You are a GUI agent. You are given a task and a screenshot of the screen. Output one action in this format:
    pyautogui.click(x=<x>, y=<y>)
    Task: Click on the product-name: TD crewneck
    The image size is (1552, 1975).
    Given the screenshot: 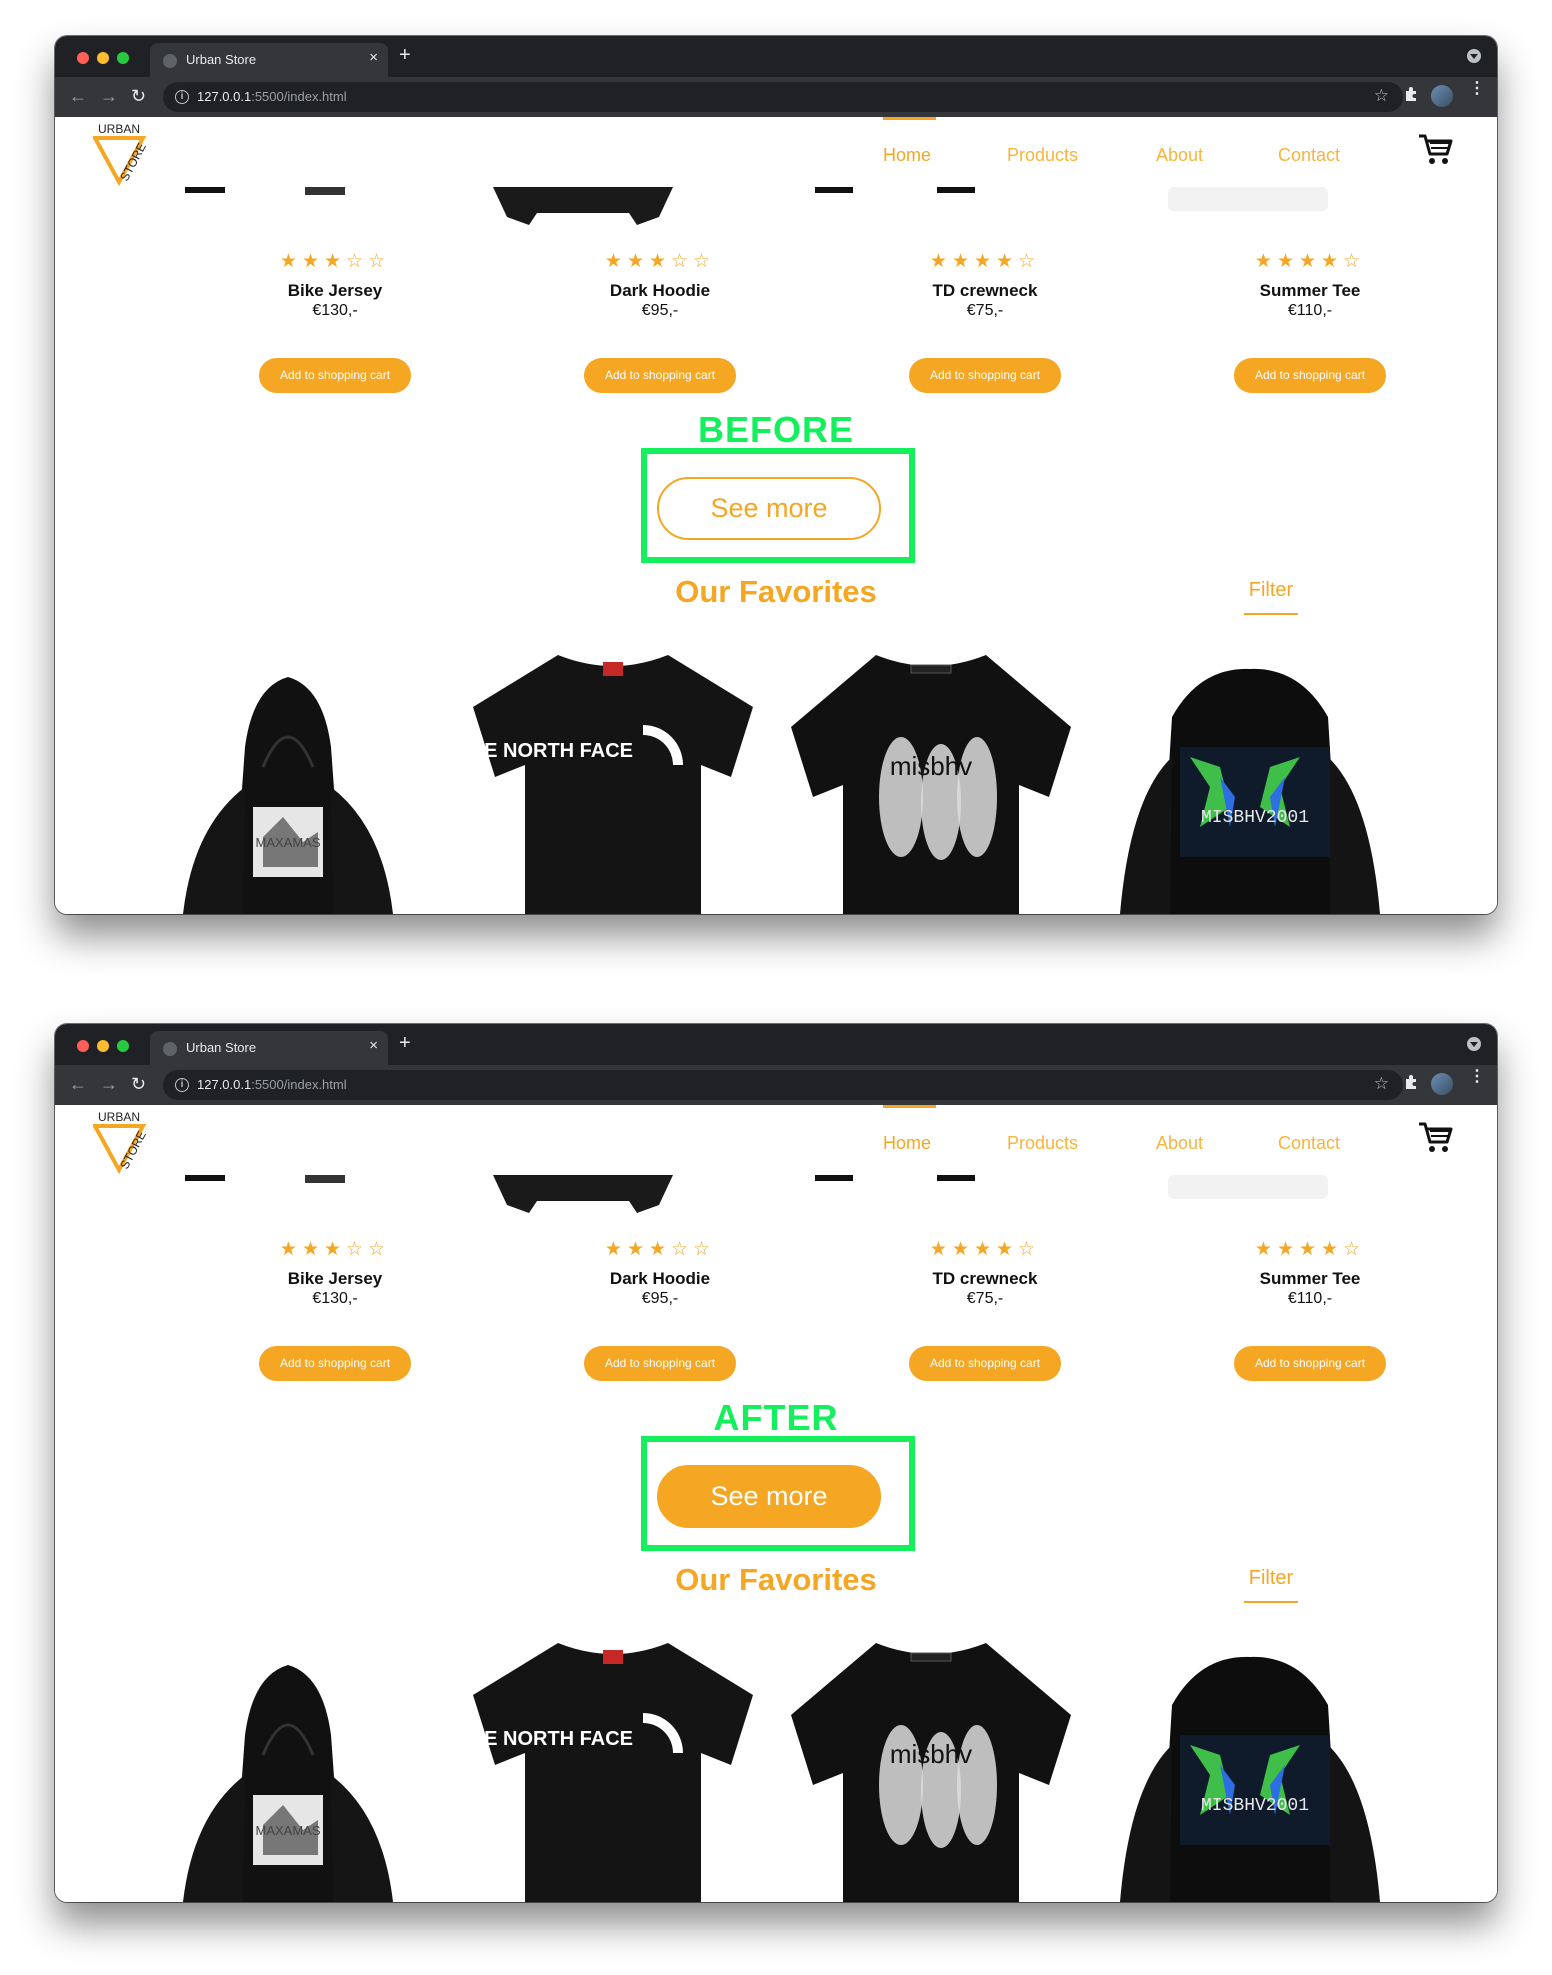 What is the action you would take?
    pyautogui.click(x=985, y=1278)
    